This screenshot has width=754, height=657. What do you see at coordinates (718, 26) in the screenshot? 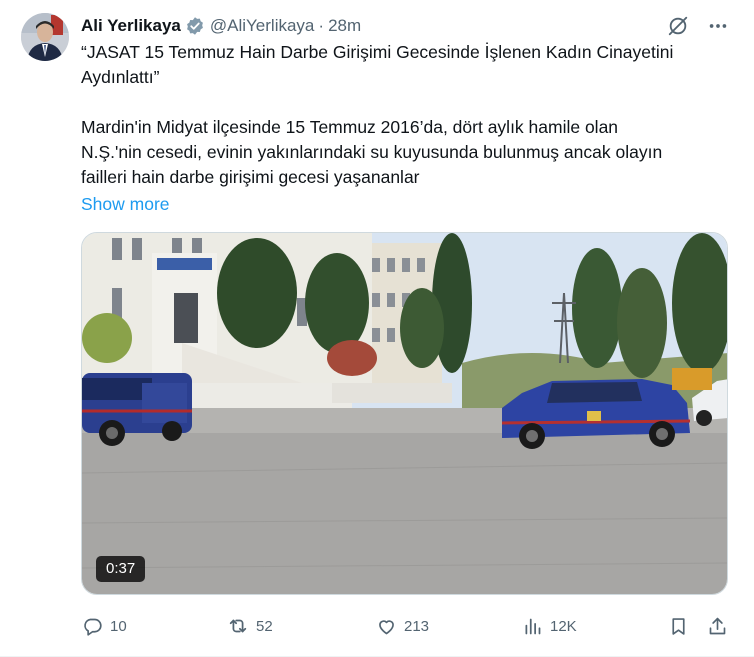
I see `more-icon` at bounding box center [718, 26].